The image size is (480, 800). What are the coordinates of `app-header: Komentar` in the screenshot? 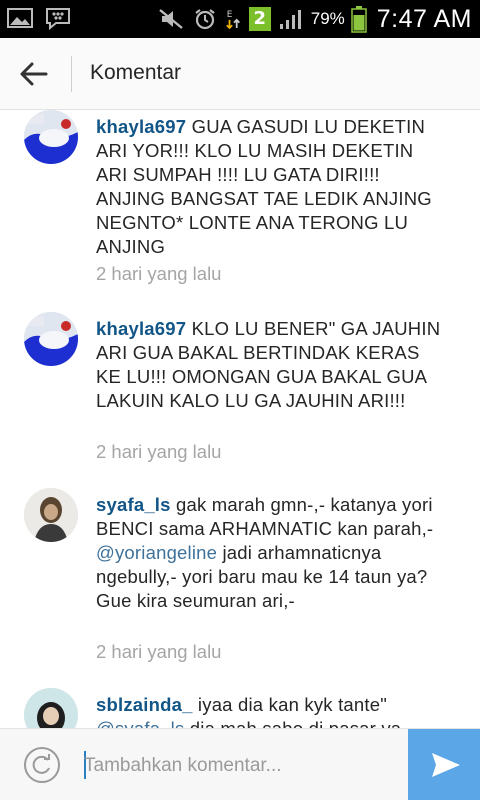 It's located at (240, 74).